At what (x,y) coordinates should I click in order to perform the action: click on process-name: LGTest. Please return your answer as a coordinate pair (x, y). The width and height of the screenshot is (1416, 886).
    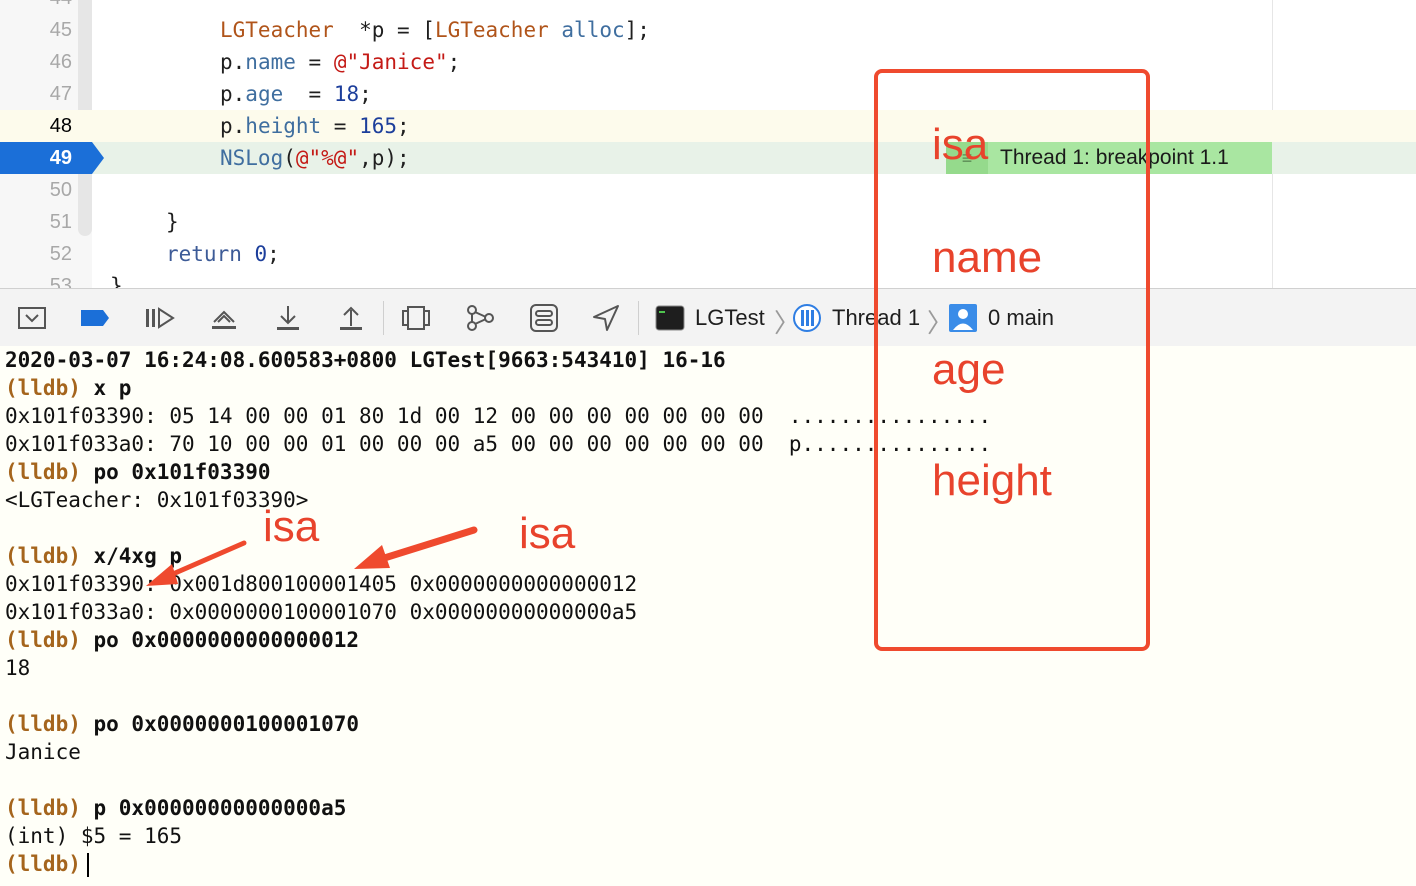
    Looking at the image, I should click on (730, 317).